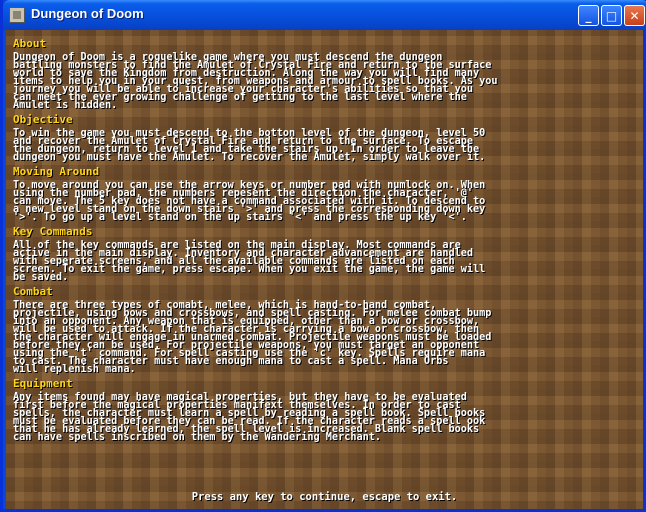 The image size is (646, 512). I want to click on text-line: Amulet is hidden., so click(65, 105).